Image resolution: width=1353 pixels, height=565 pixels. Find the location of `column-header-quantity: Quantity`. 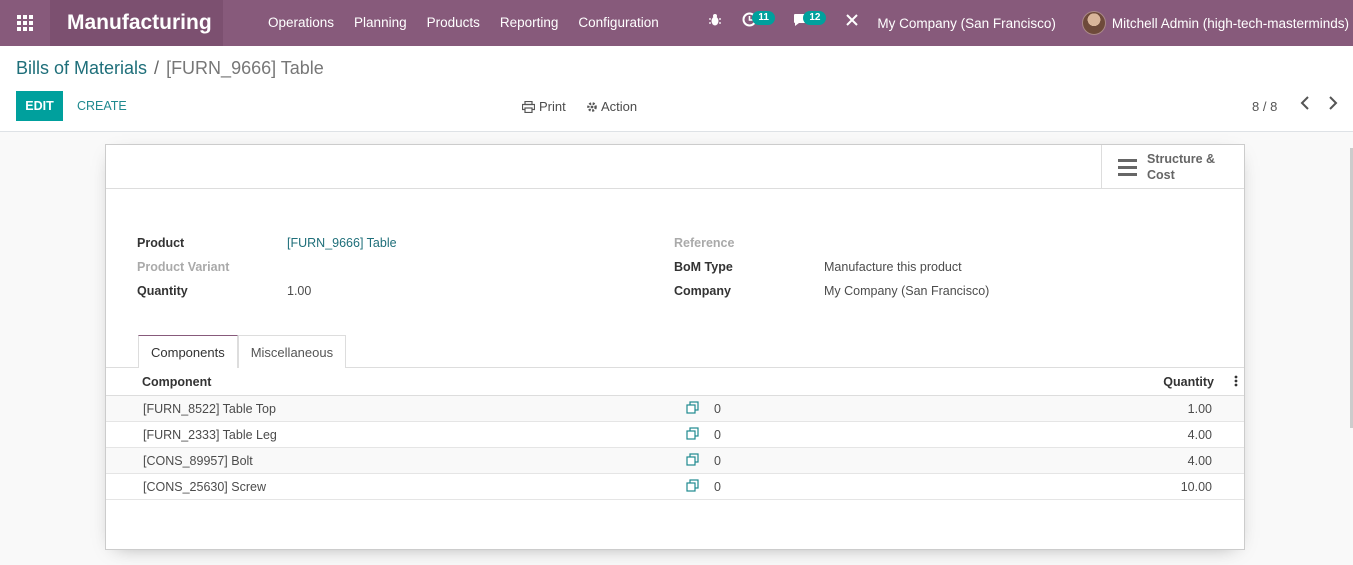

column-header-quantity: Quantity is located at coordinates (1188, 382).